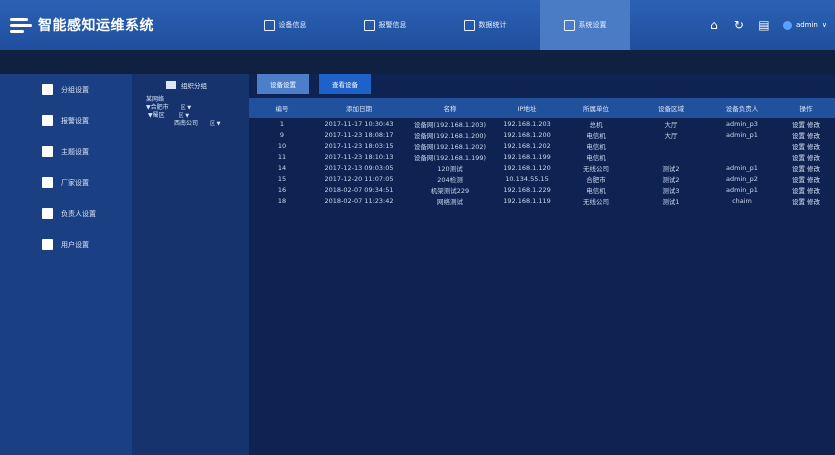  I want to click on col-id: 编号, so click(282, 108).